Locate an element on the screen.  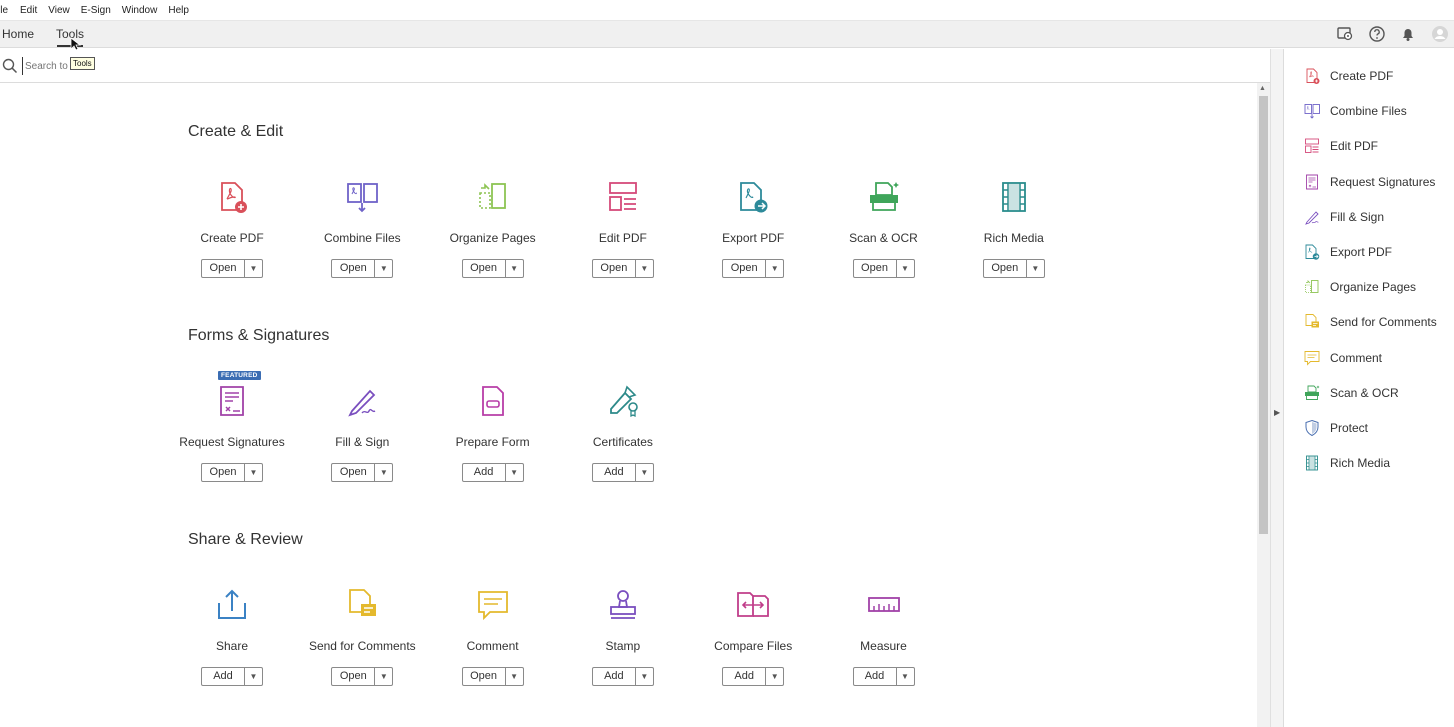
menu-esign: E-Sign is located at coordinates (96, 10).